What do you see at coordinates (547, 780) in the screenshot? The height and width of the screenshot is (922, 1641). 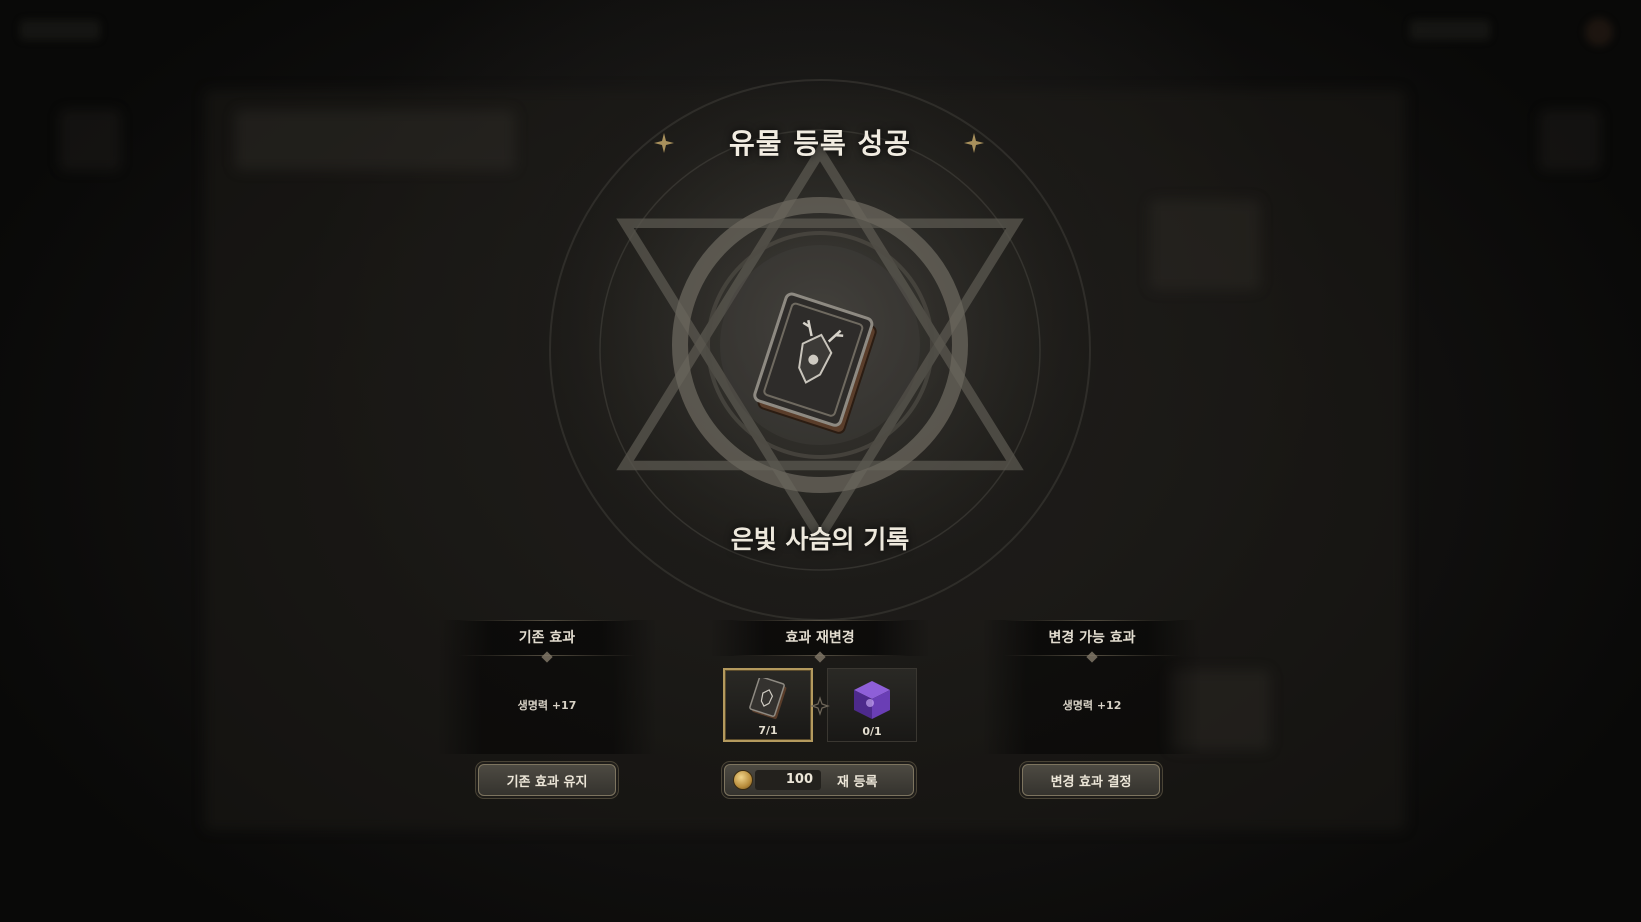 I see `keep-effect-button: 기존 효과 유지` at bounding box center [547, 780].